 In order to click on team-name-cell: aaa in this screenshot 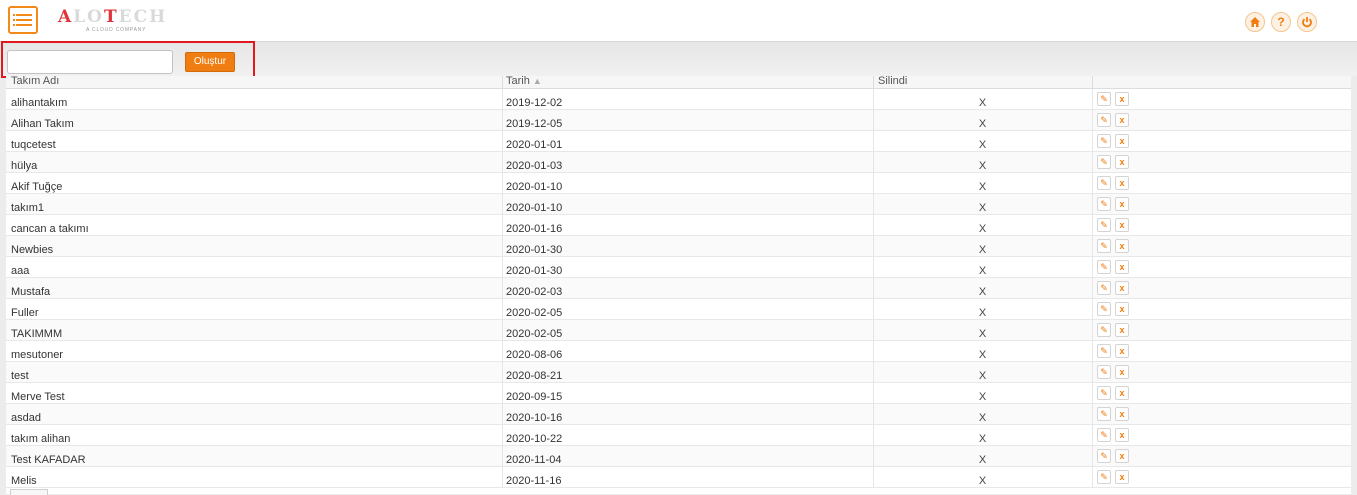, I will do `click(20, 271)`.